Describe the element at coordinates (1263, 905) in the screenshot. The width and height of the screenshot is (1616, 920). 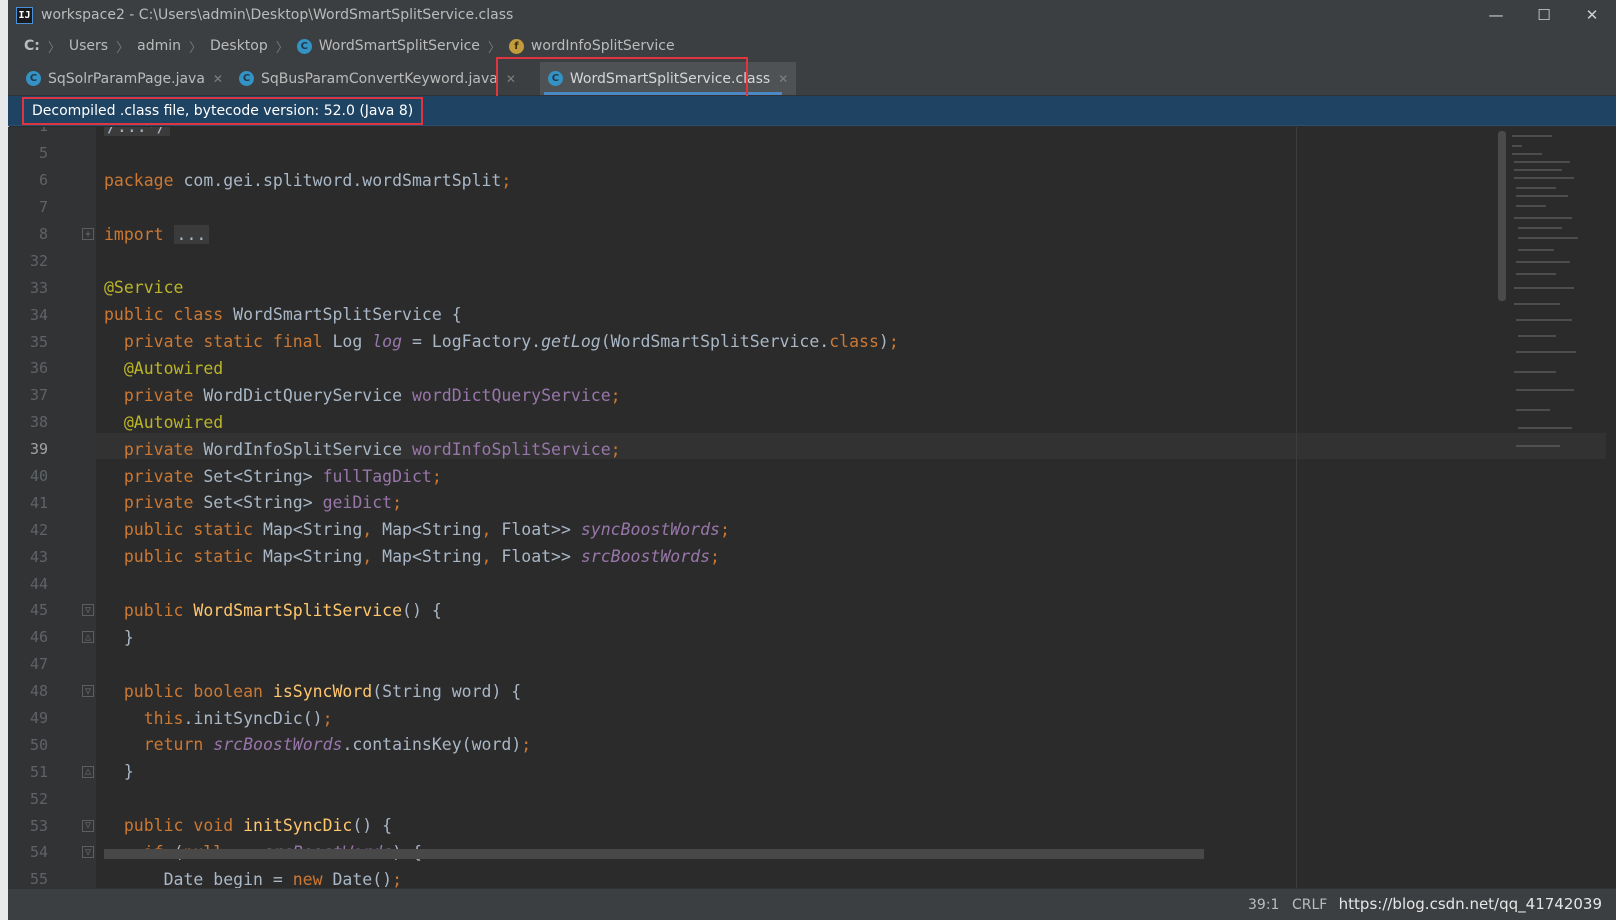
I see `caret-position: 39:1` at that location.